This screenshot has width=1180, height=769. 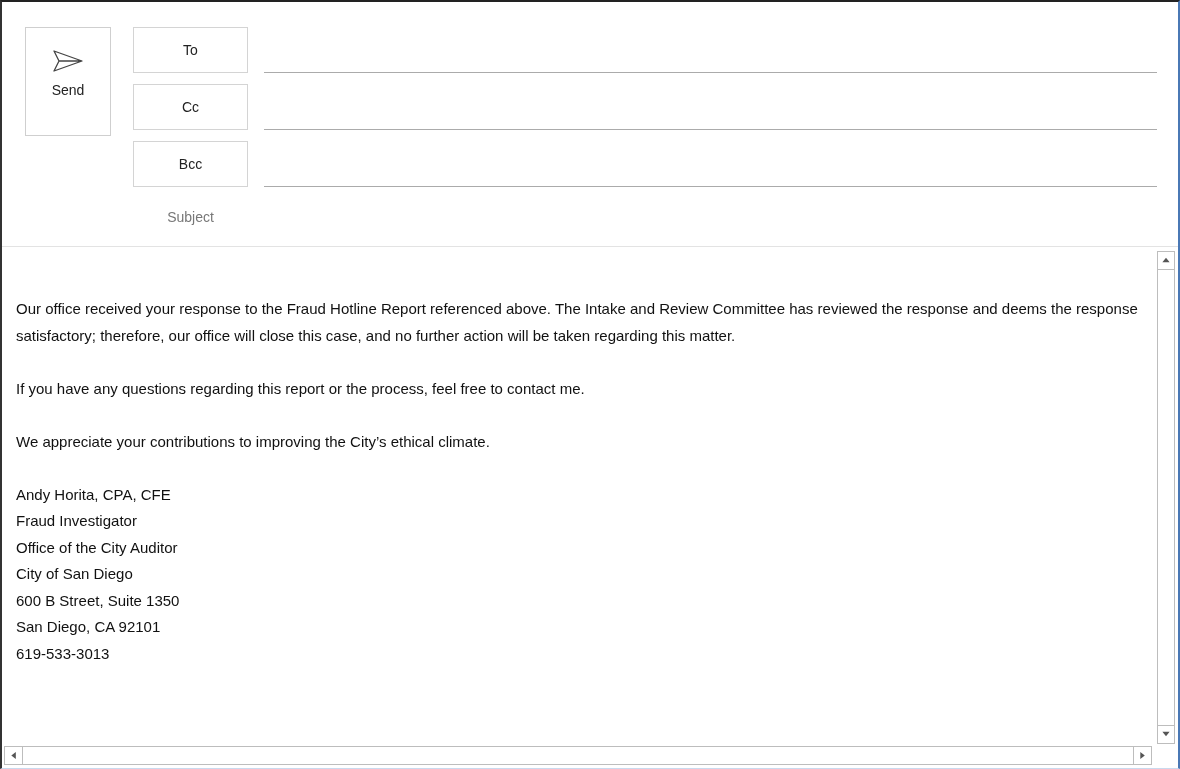 What do you see at coordinates (1166, 497) in the screenshot?
I see `vertical-scrollbar` at bounding box center [1166, 497].